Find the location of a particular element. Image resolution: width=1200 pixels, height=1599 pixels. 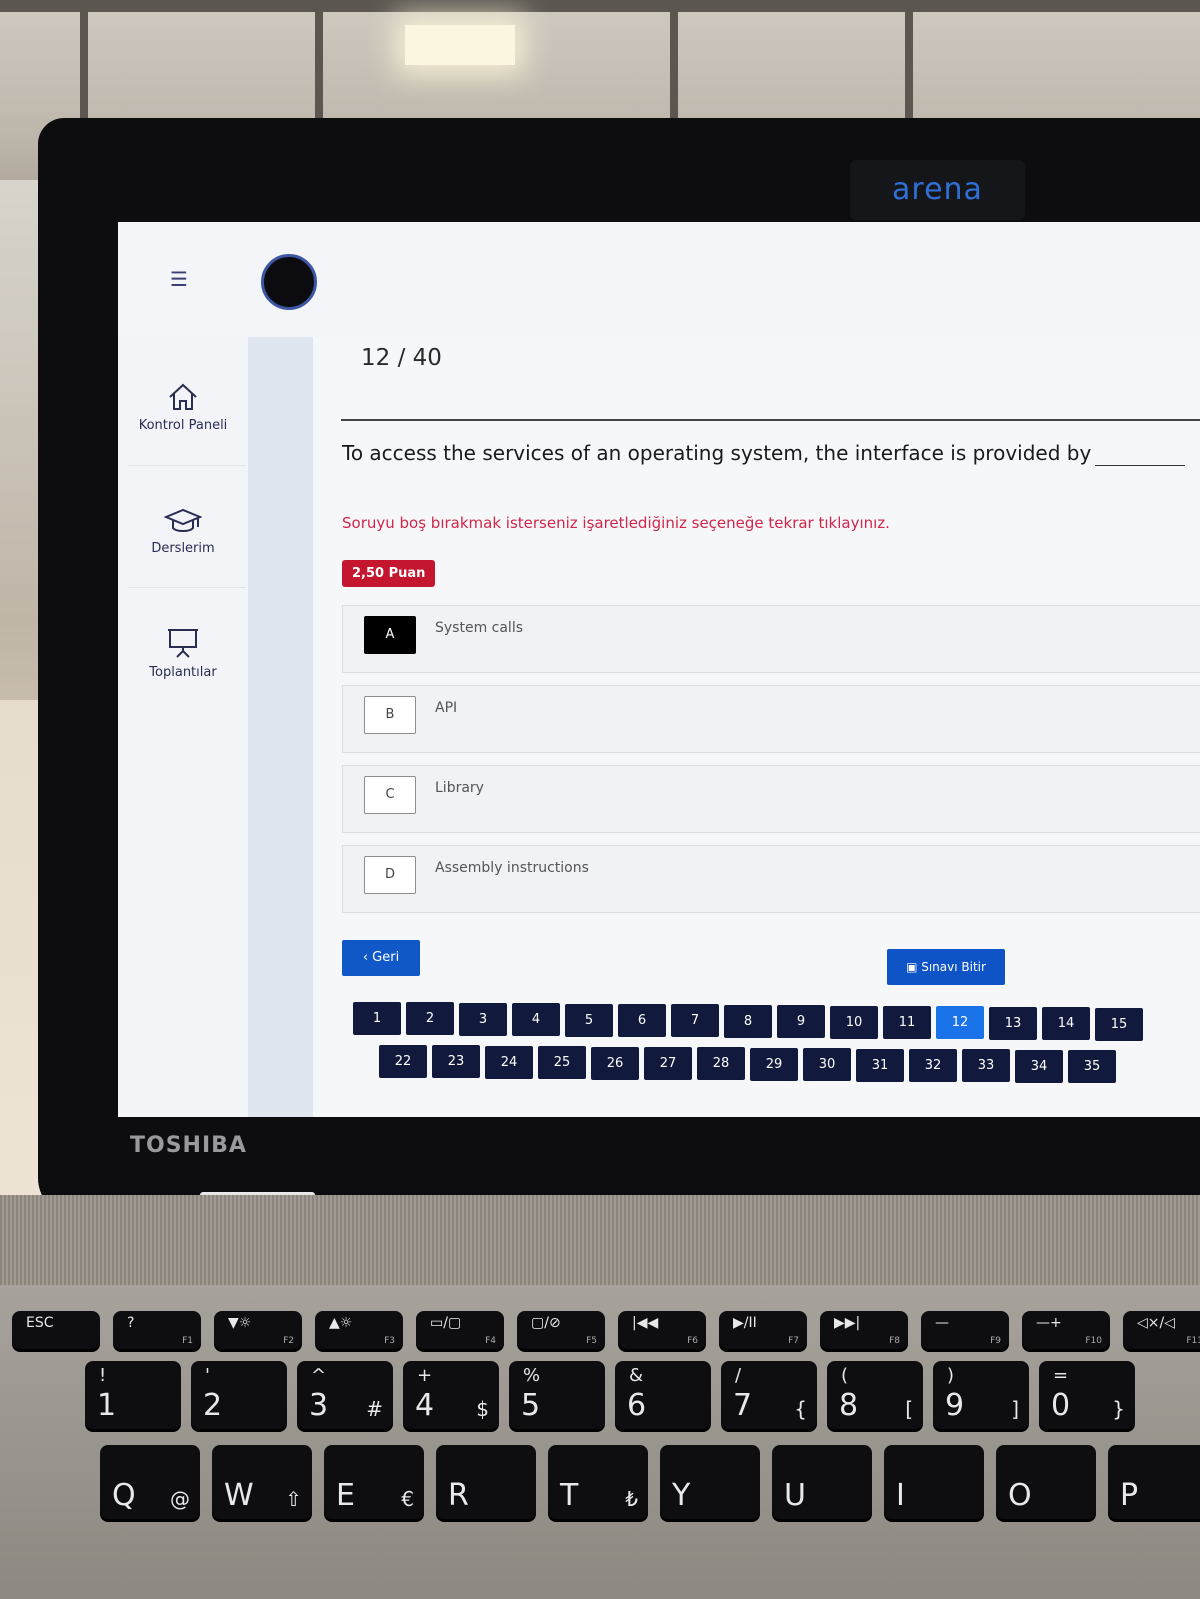

question-nav-button: 3 is located at coordinates (483, 1019).